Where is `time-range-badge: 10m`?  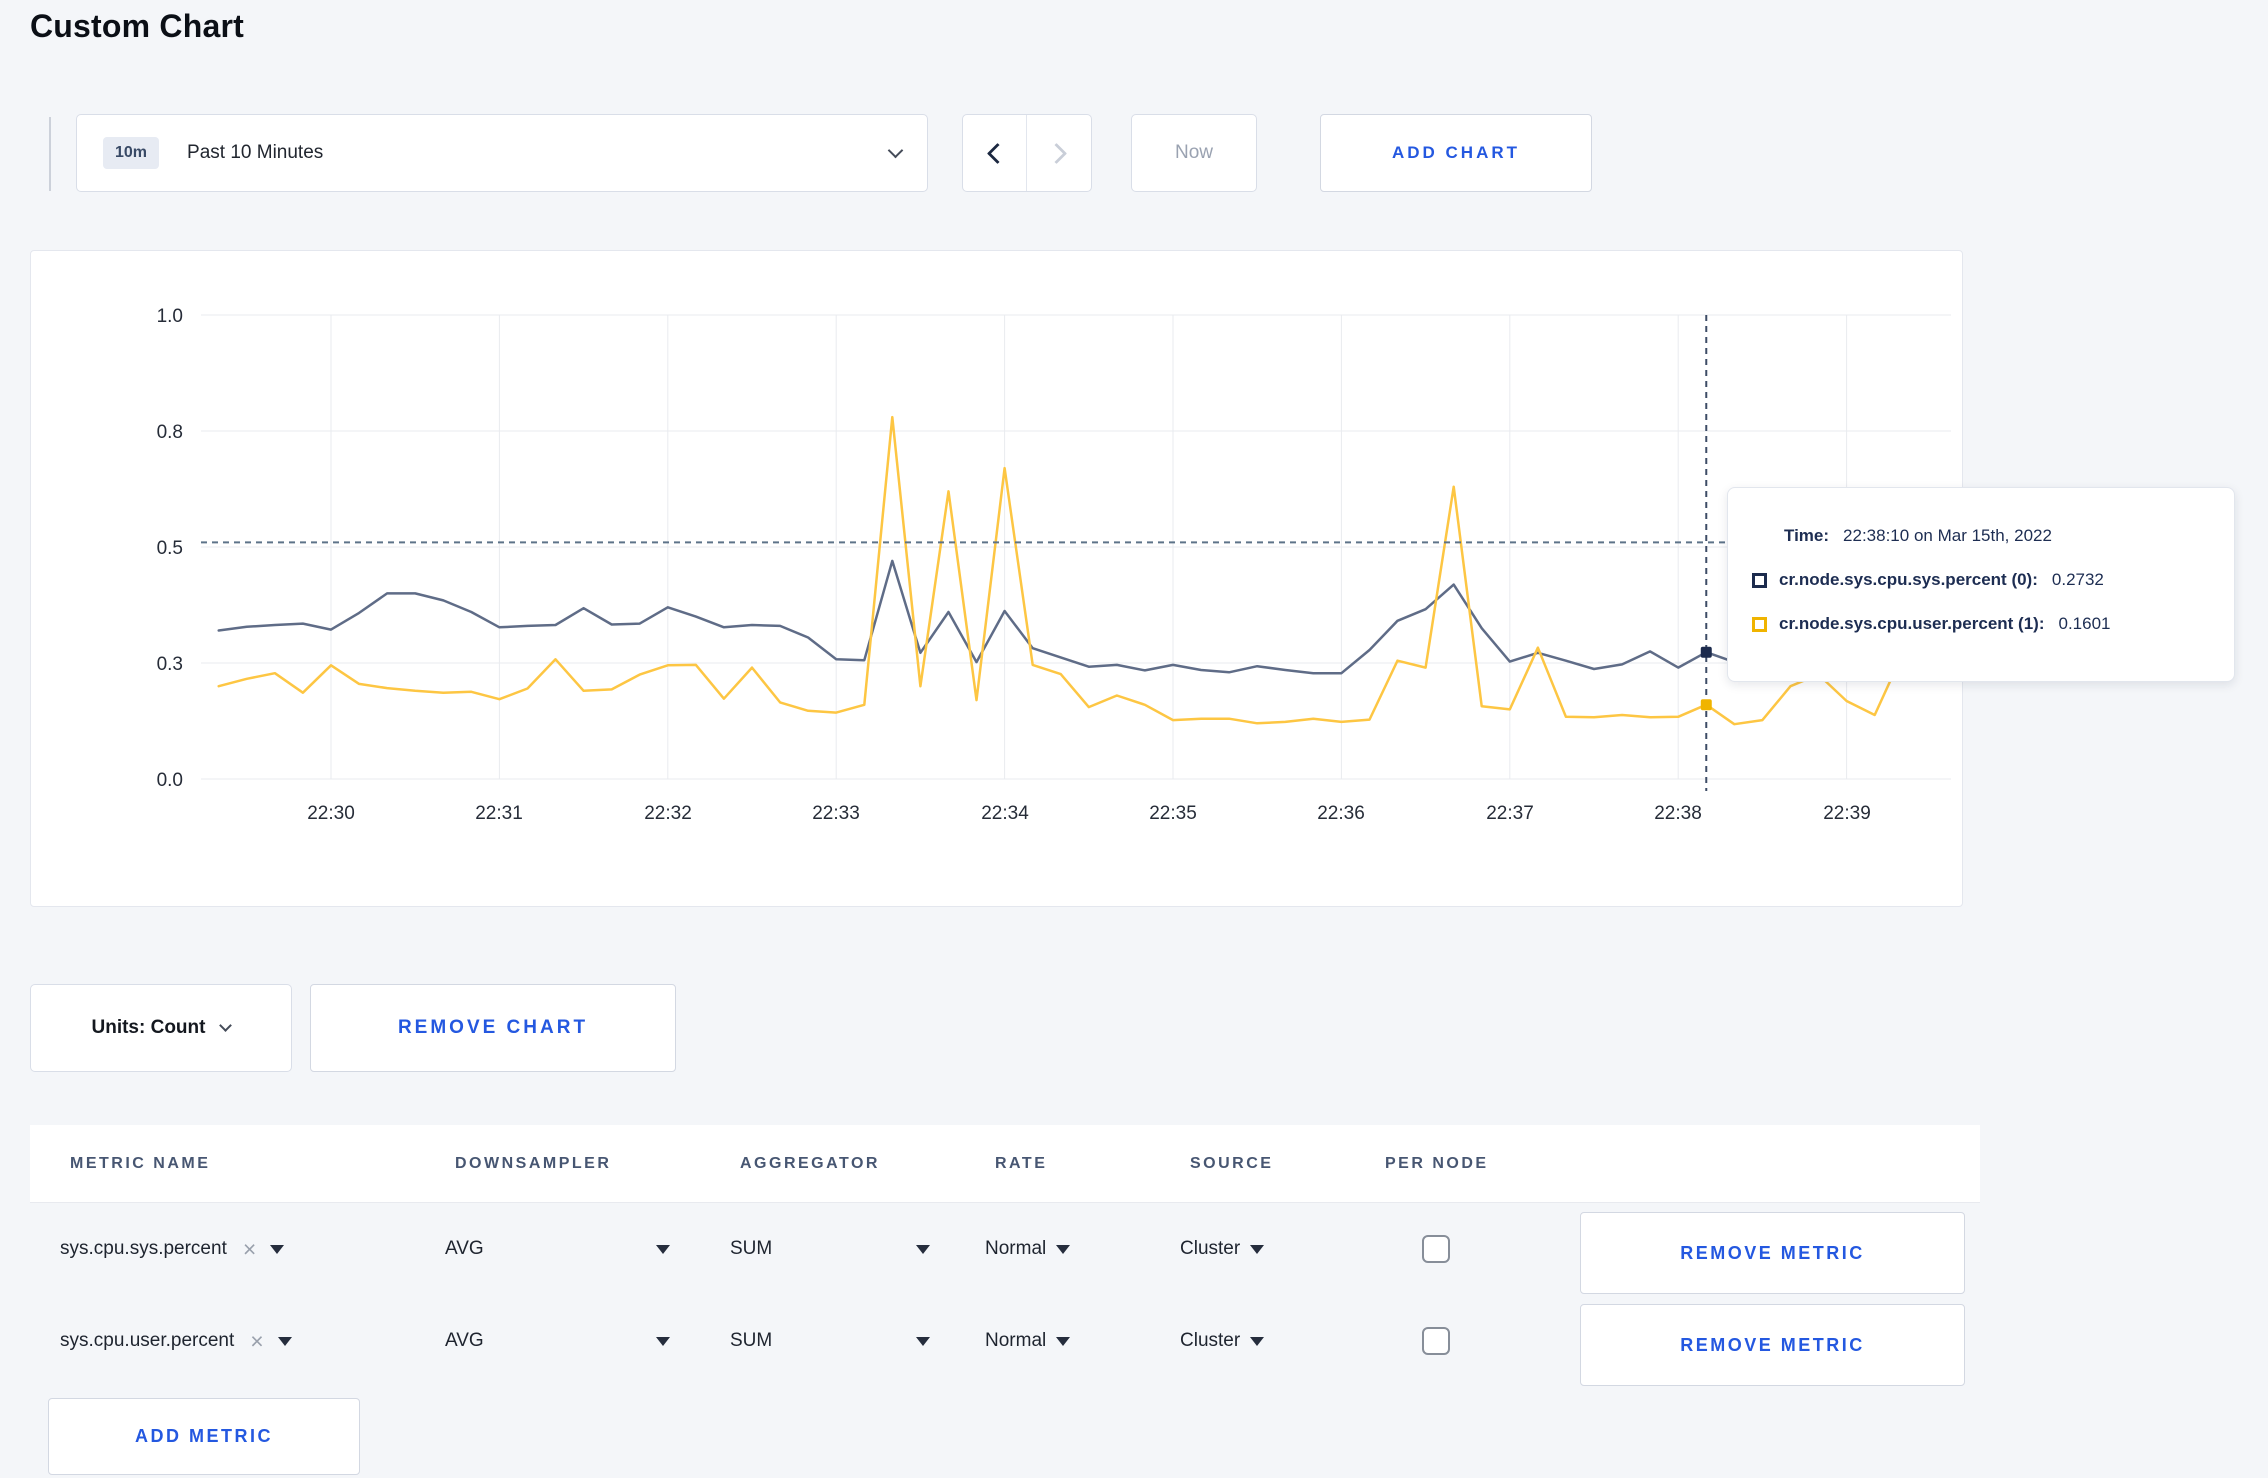
time-range-badge: 10m is located at coordinates (131, 153).